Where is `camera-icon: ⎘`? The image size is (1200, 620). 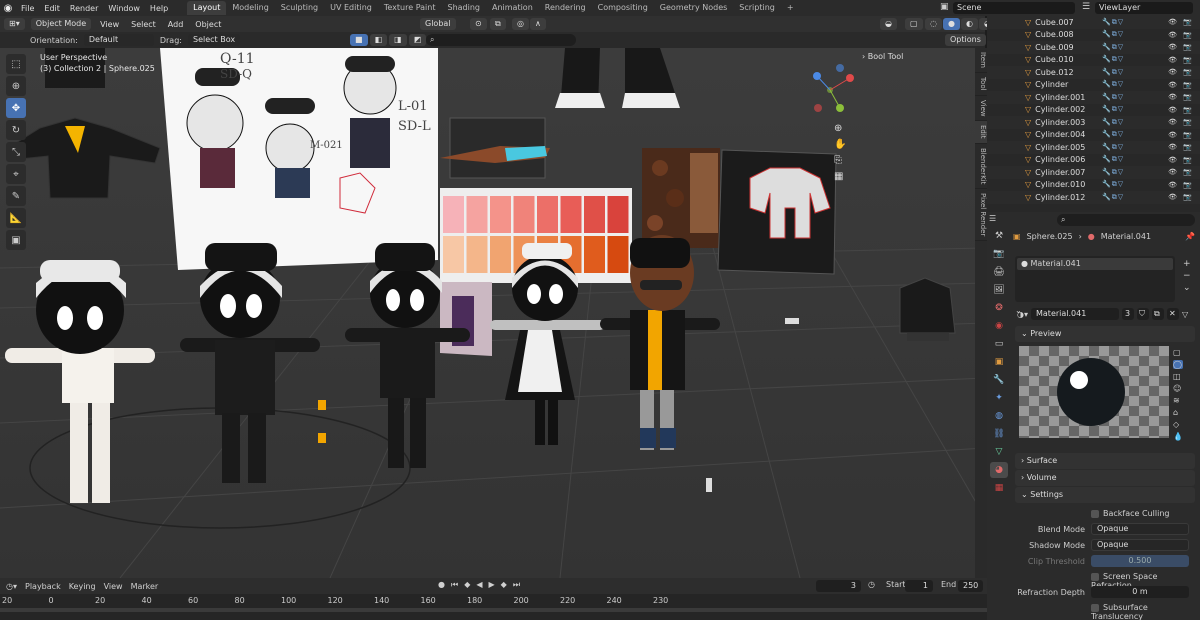 camera-icon: ⎘ is located at coordinates (841, 163).